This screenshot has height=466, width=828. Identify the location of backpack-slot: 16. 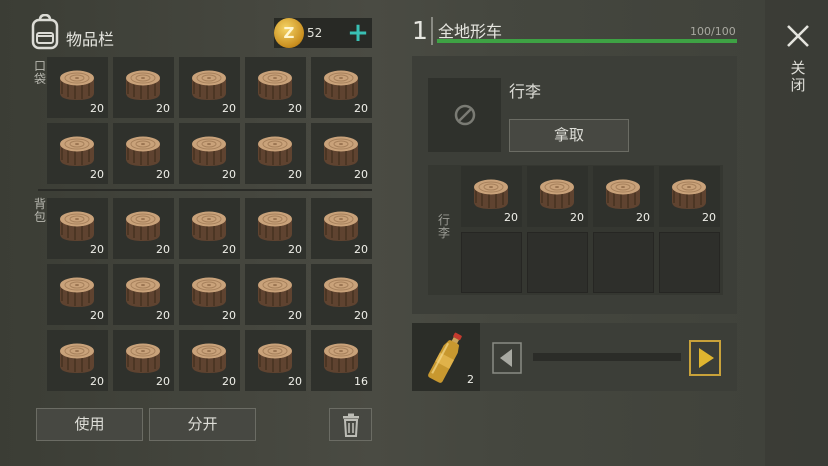
(341, 360).